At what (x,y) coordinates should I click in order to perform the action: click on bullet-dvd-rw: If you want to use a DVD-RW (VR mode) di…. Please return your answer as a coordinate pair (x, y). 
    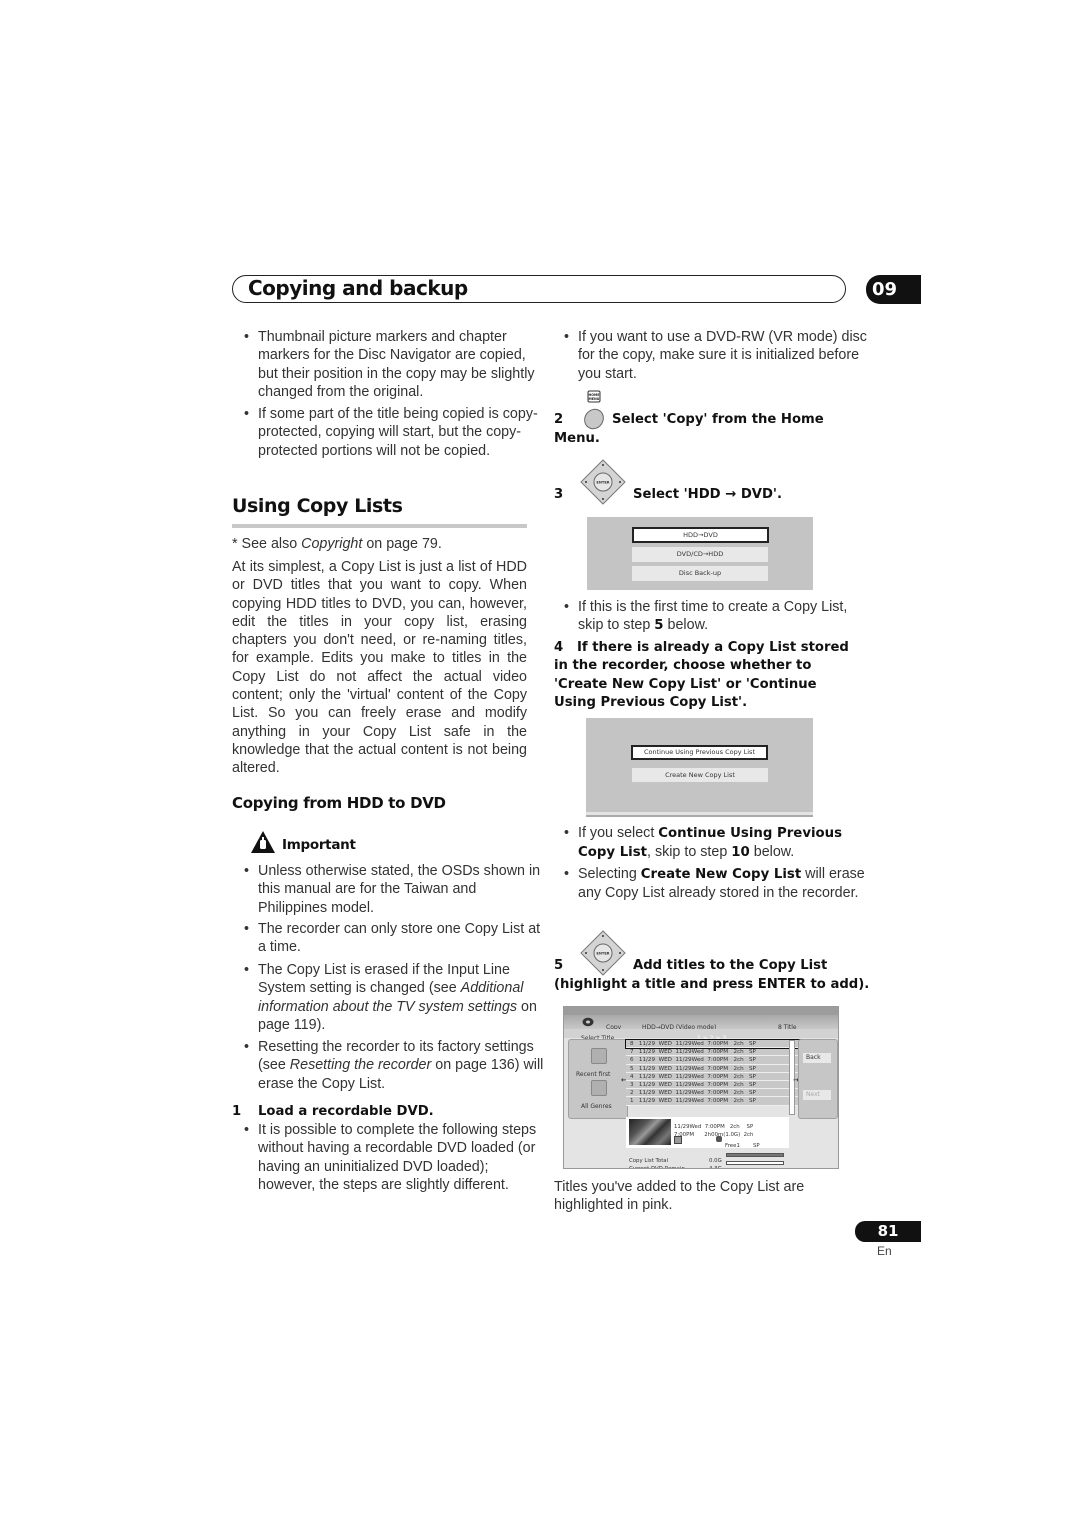
    Looking at the image, I should click on (714, 355).